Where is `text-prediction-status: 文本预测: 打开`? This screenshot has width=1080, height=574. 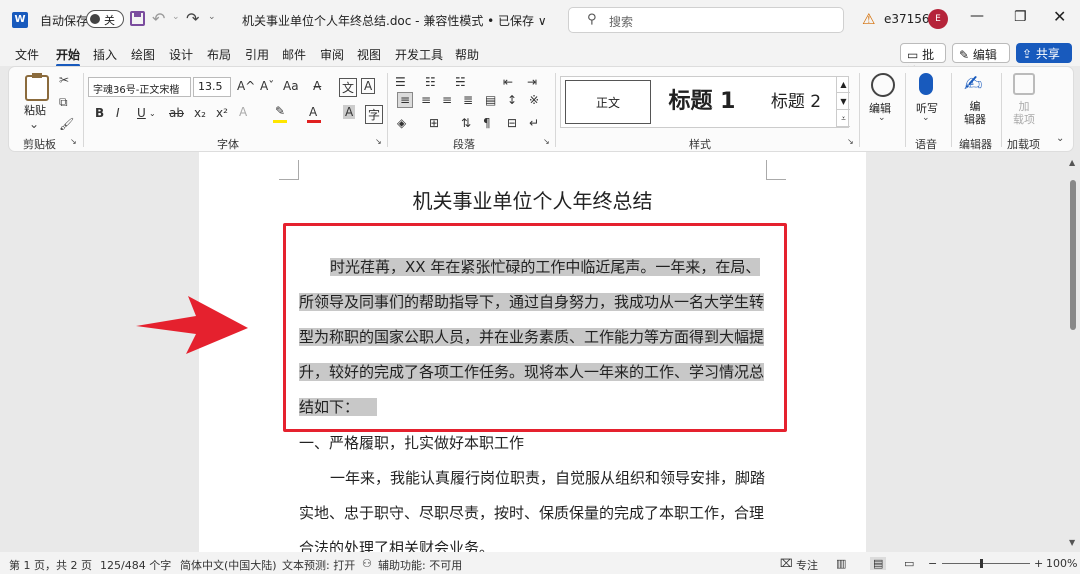 text-prediction-status: 文本预测: 打开 is located at coordinates (318, 565).